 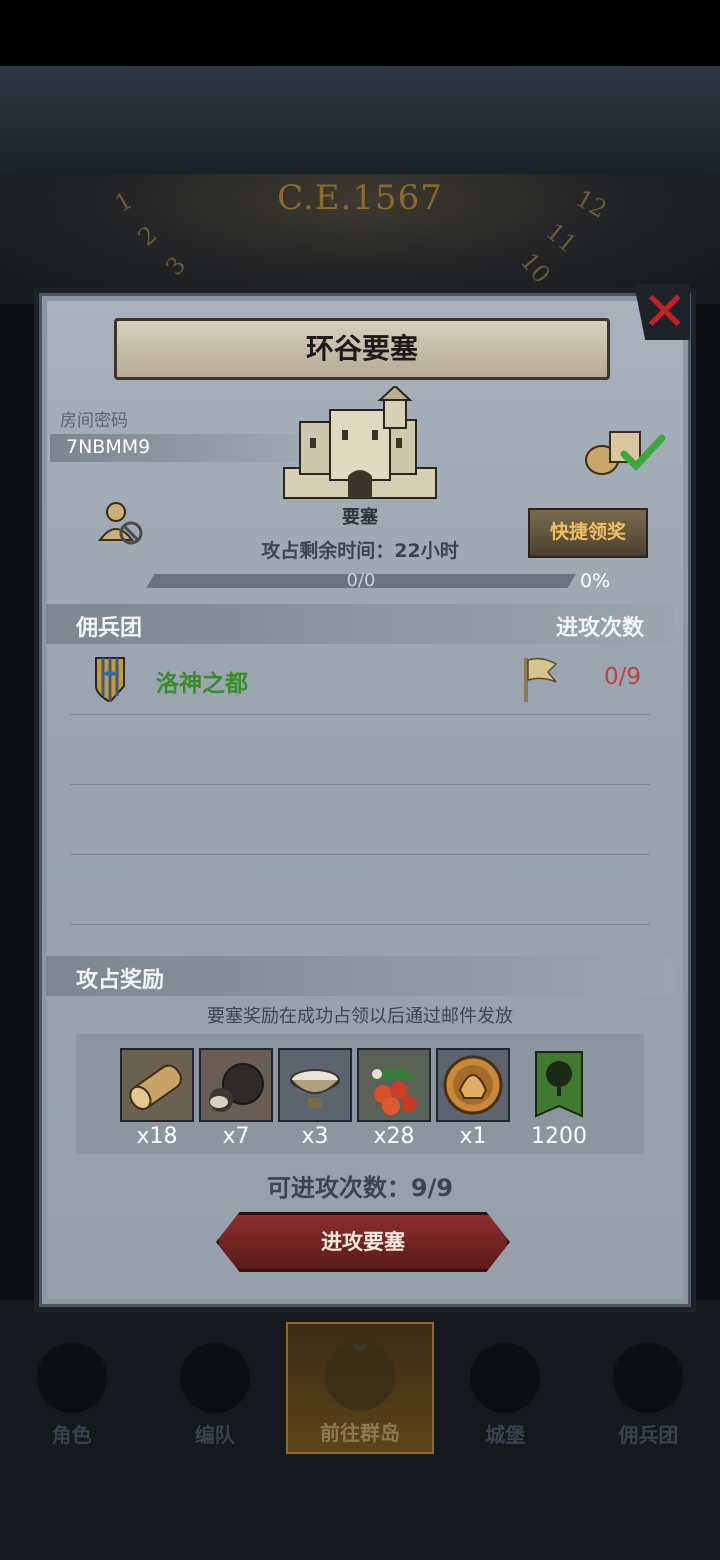 I want to click on era-text: C.E.1567, so click(x=360, y=198).